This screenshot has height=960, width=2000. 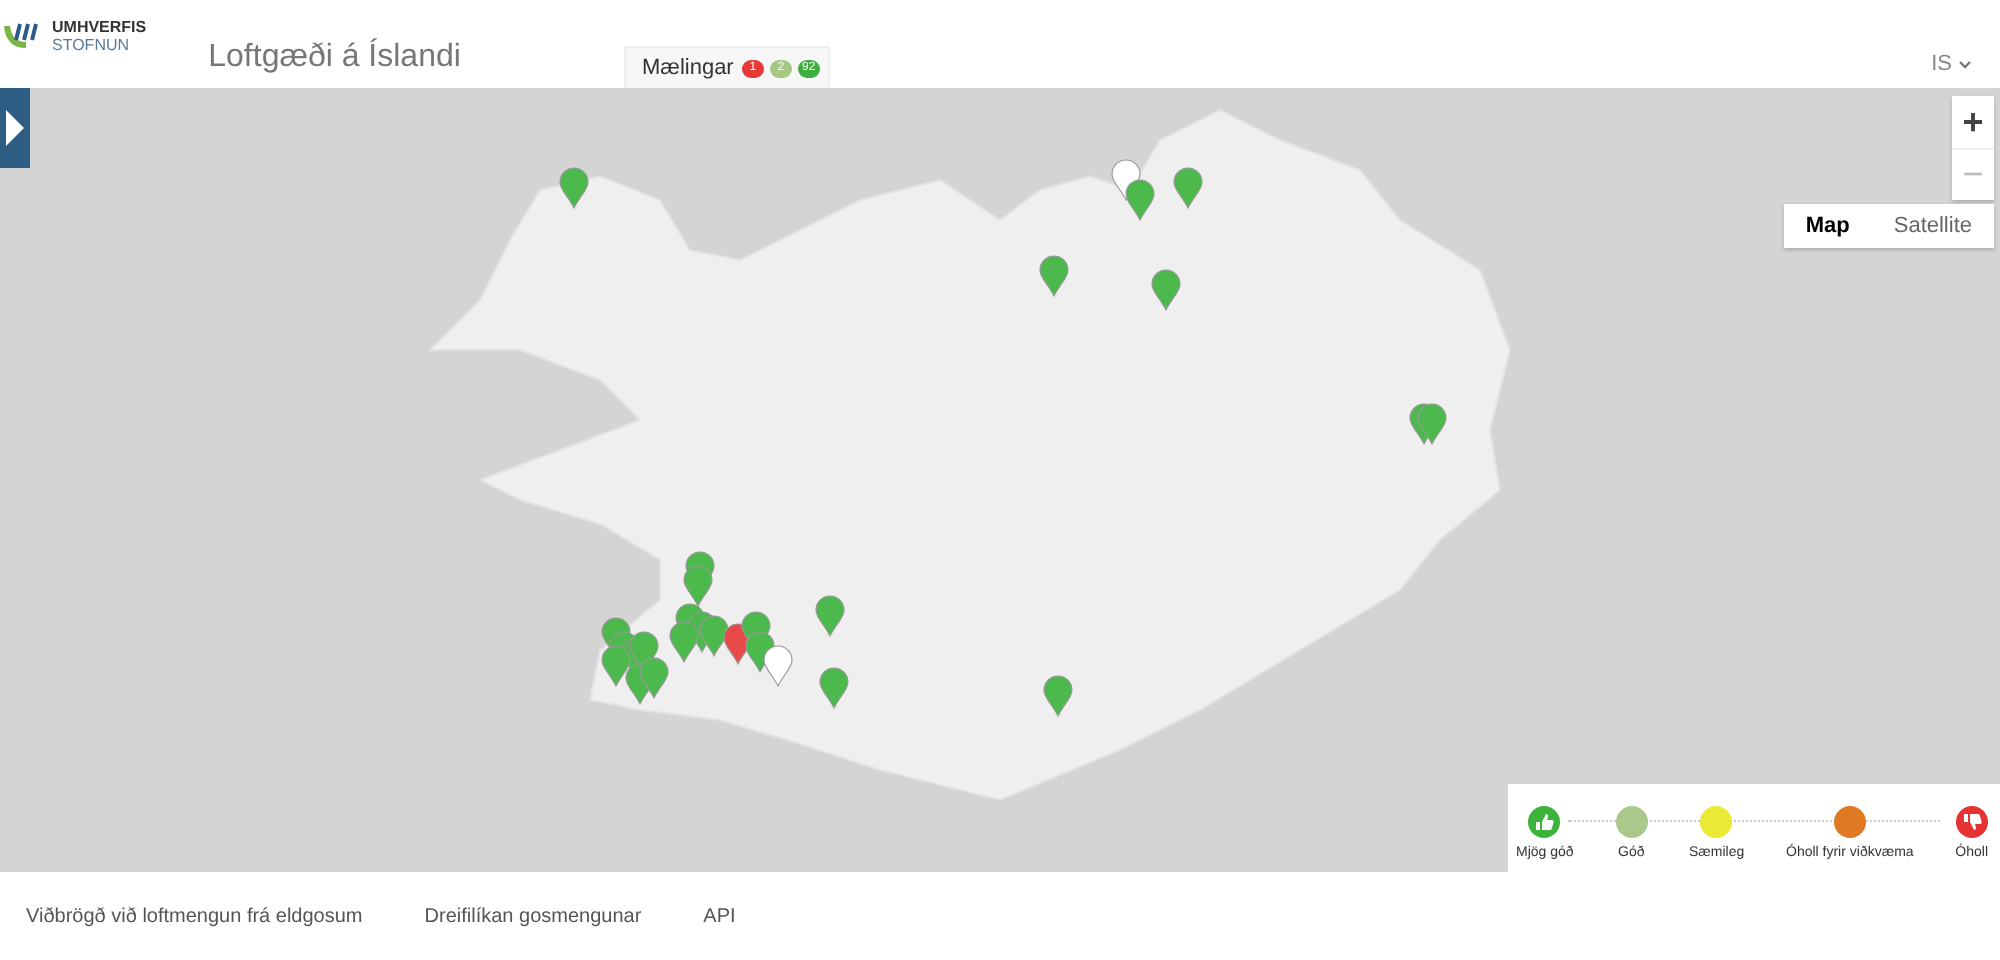 I want to click on panel-toggle-button, so click(x=15, y=128).